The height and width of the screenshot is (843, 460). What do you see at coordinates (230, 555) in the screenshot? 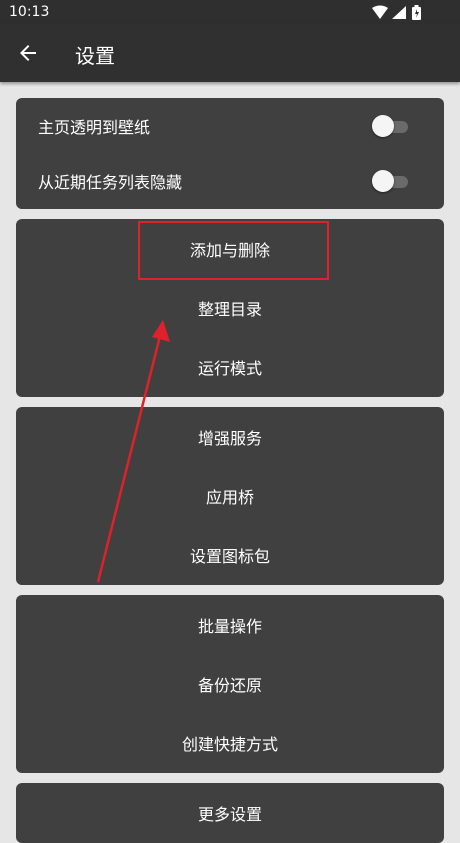
I see `menu-item-icon-pack: 设置图标包` at bounding box center [230, 555].